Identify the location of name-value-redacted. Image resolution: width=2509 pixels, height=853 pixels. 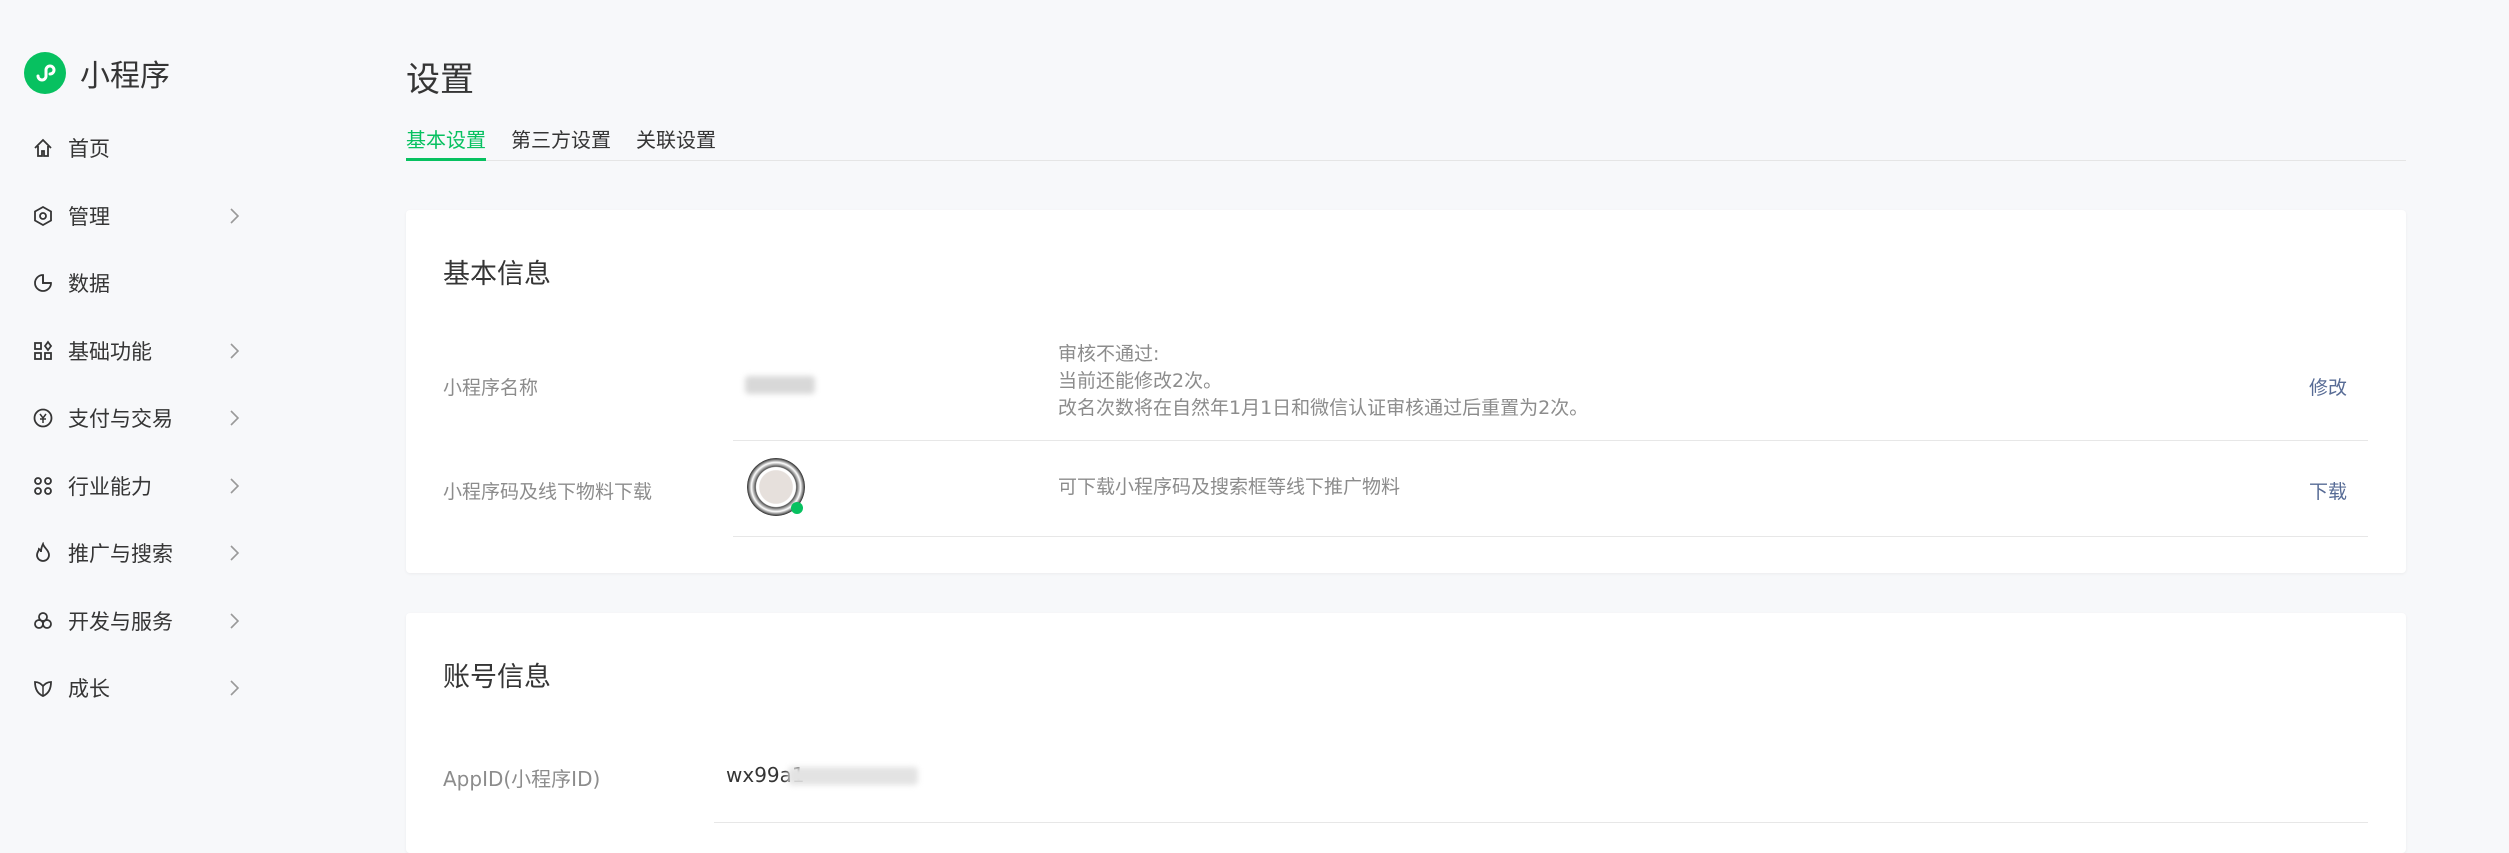
(780, 385).